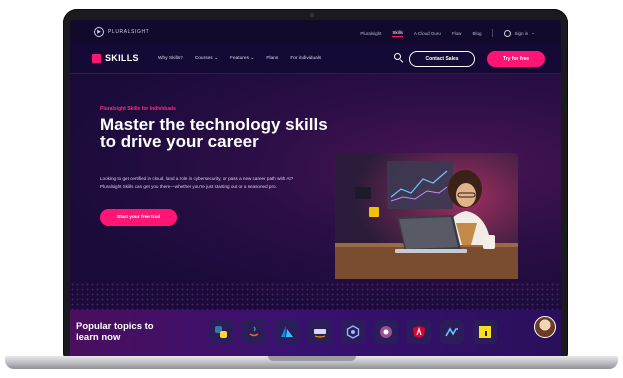 This screenshot has width=623, height=378. What do you see at coordinates (370, 33) in the screenshot?
I see `utility-link-pluralsight: Pluralsight` at bounding box center [370, 33].